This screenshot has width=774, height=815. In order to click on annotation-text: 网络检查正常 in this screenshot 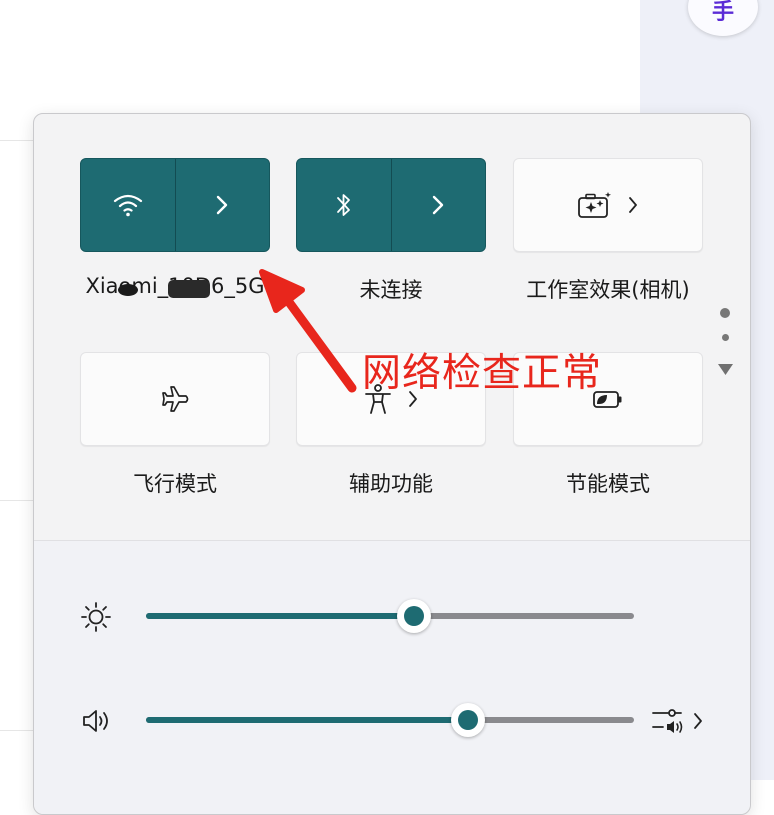, I will do `click(482, 373)`.